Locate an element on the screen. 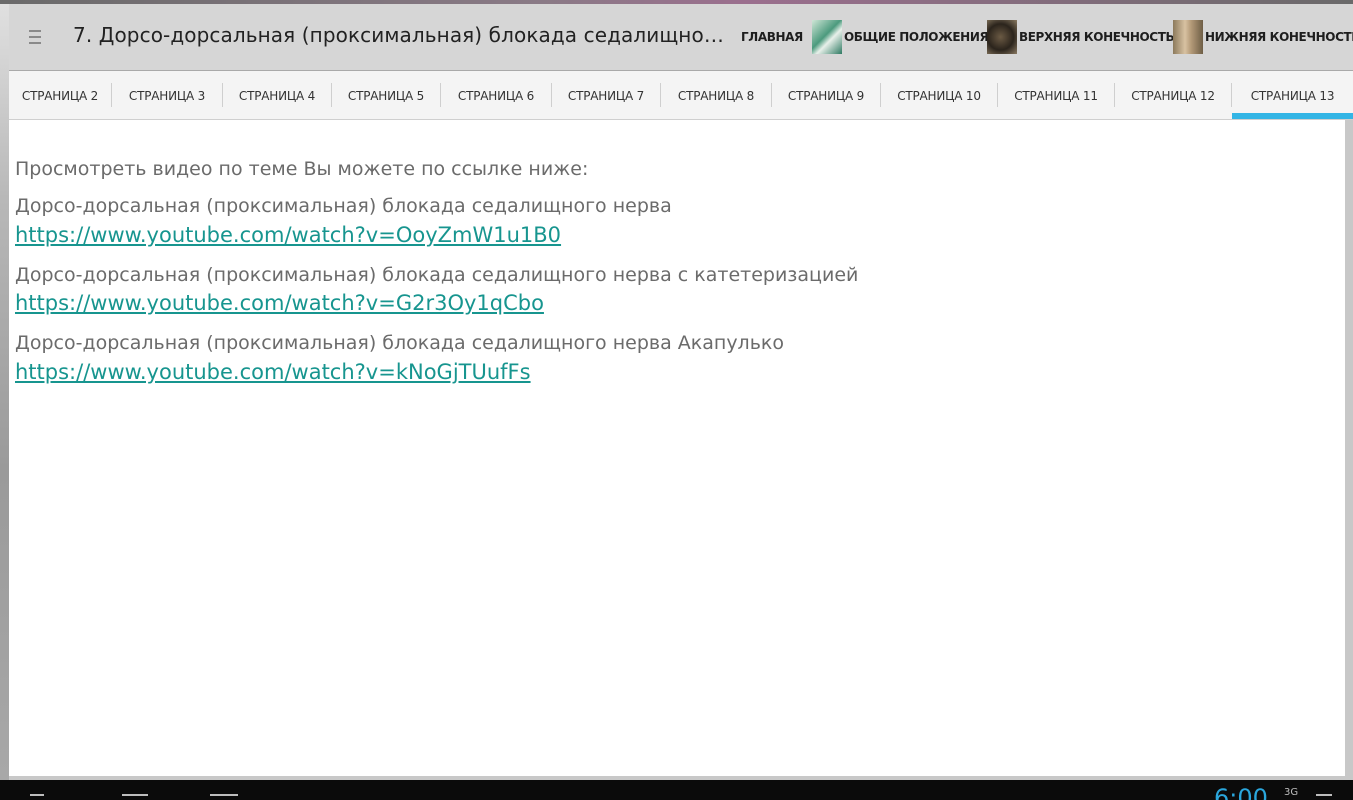  home-icon is located at coordinates (135, 795).